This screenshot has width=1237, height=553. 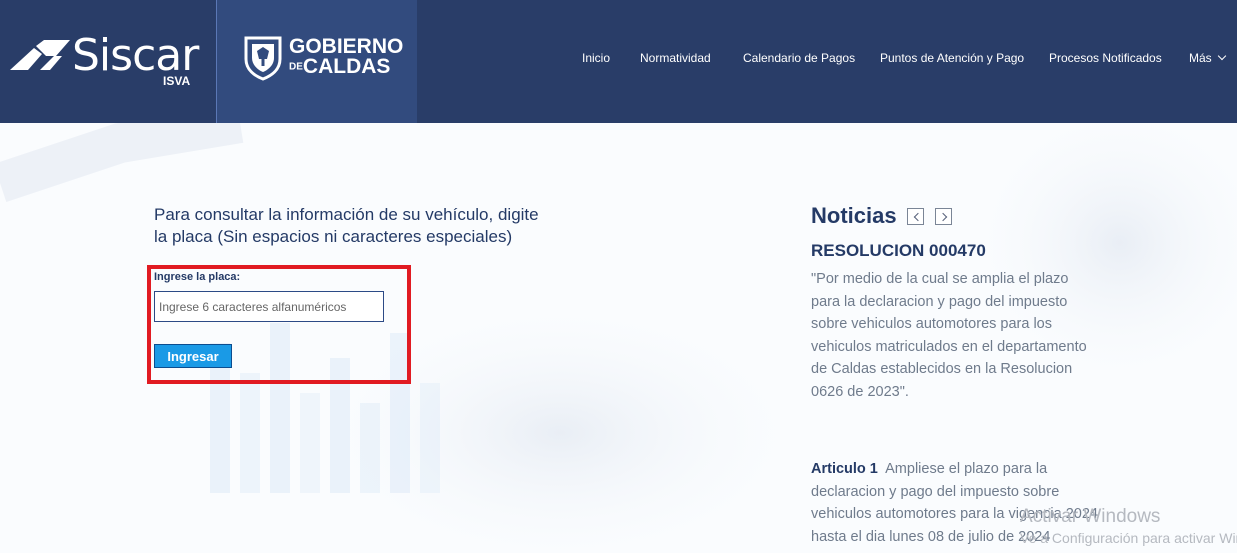 I want to click on chevron-left-icon, so click(x=918, y=217).